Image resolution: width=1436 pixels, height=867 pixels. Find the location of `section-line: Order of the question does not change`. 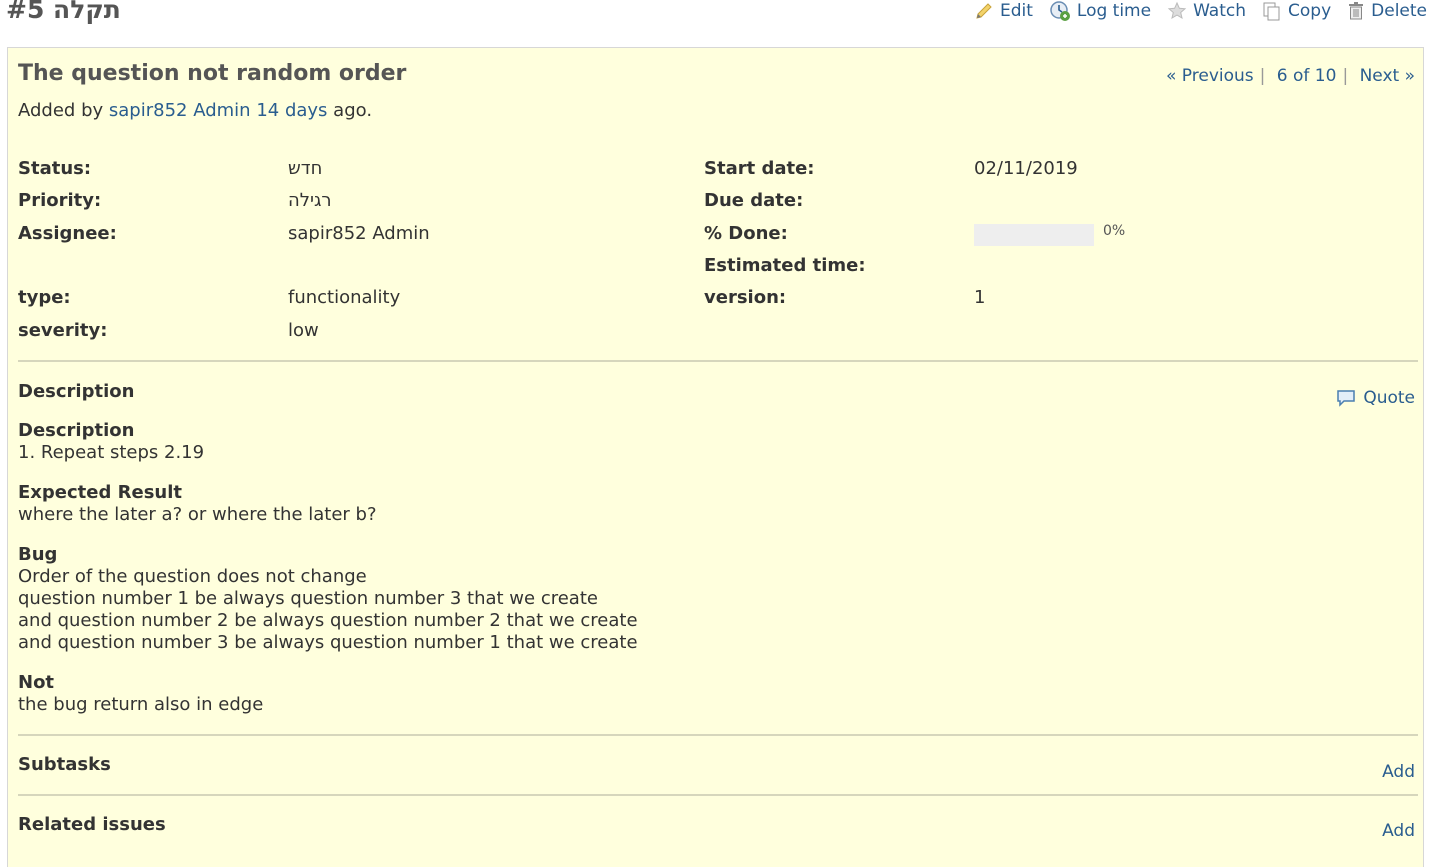

section-line: Order of the question does not change is located at coordinates (192, 576).